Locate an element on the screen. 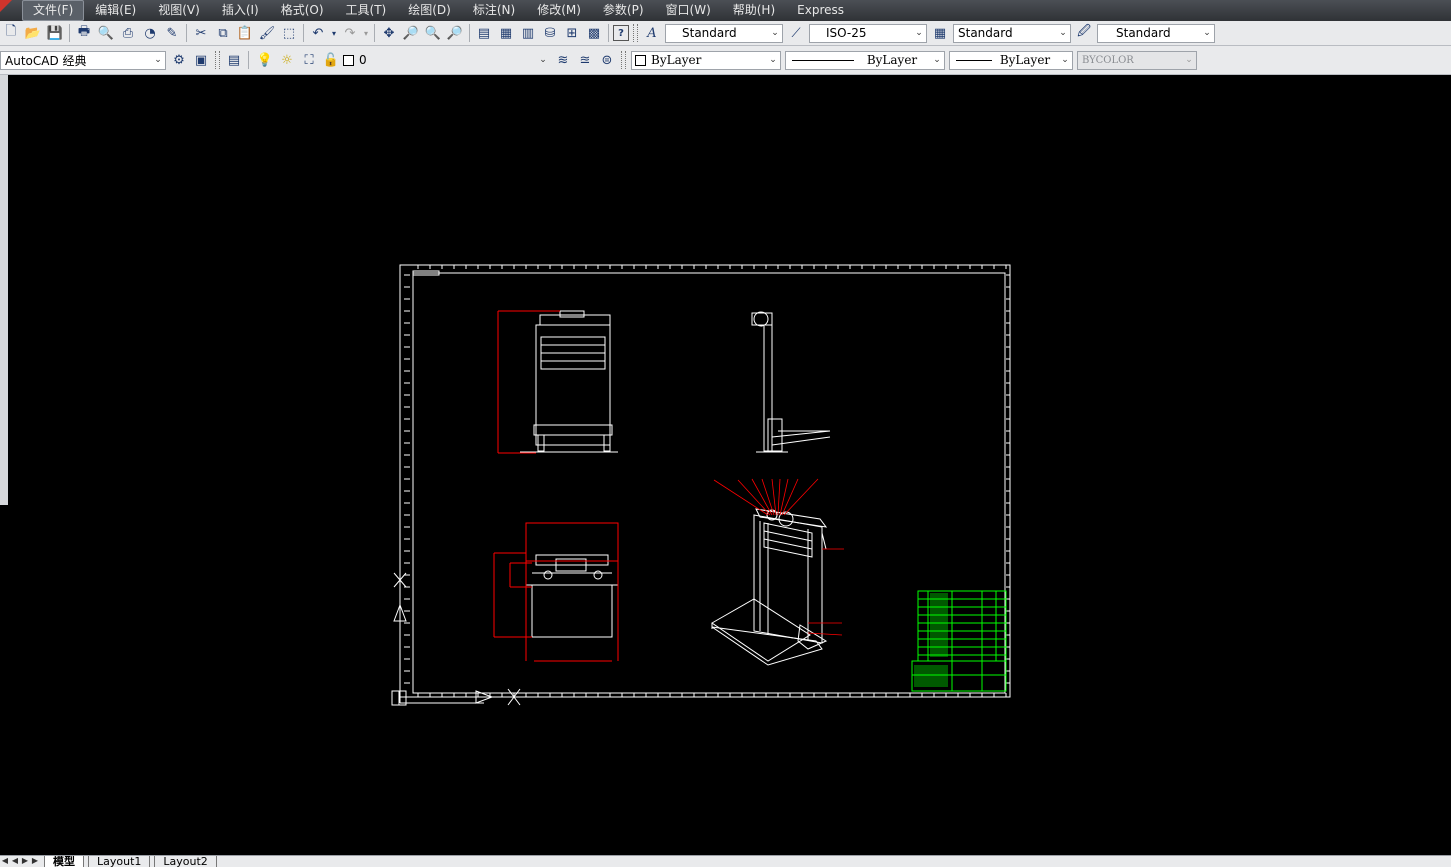 This screenshot has height=867, width=1451. cut-icon: ✂ is located at coordinates (201, 33).